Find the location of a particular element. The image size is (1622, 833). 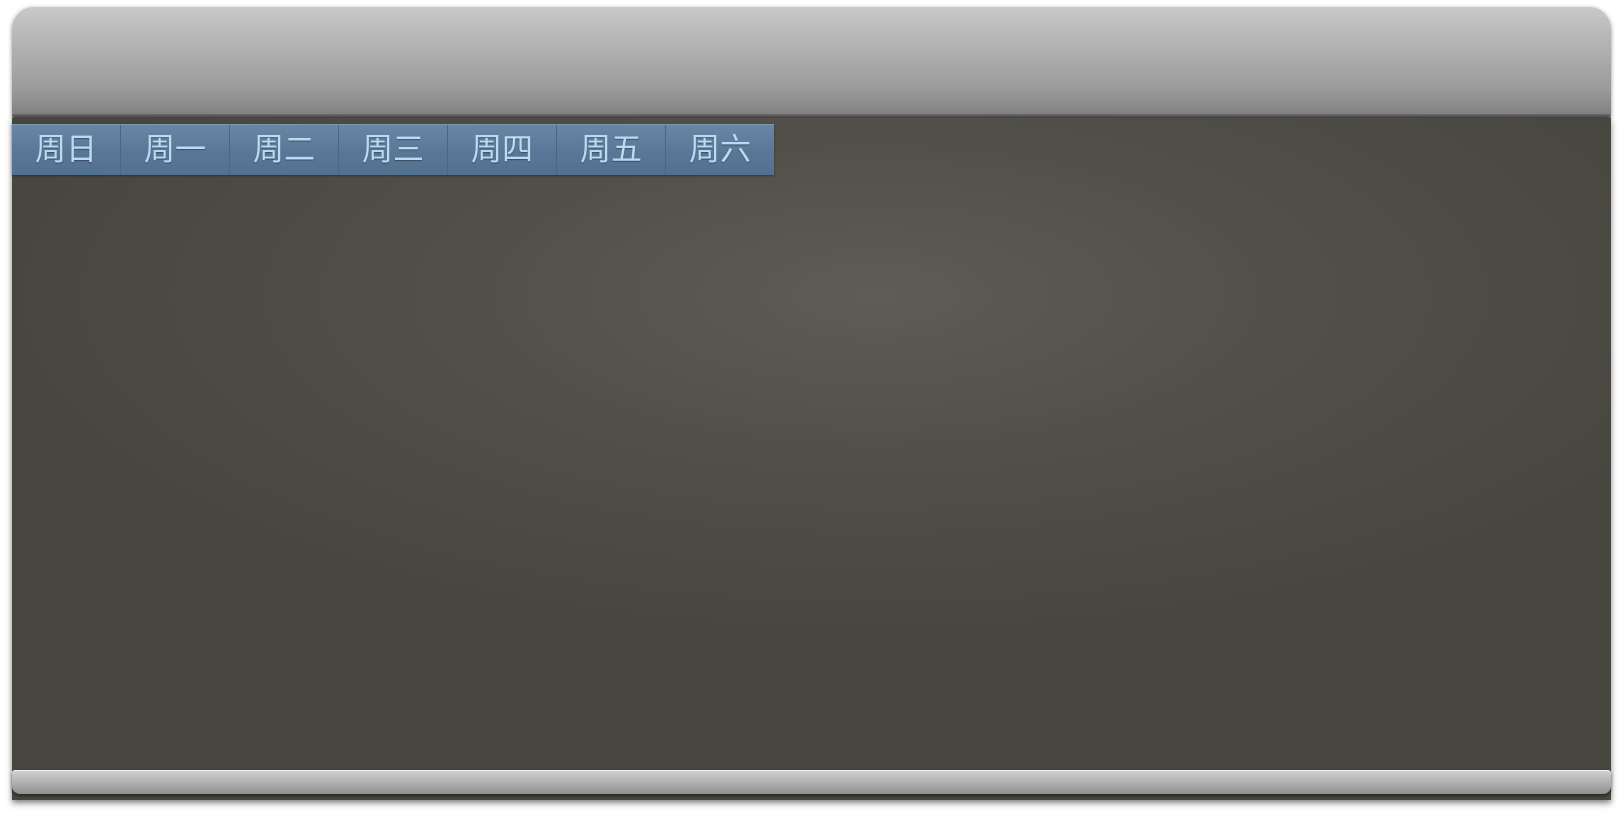

day-tab-bar: 周日 周一 周二 周三 周四 周五 周六 is located at coordinates (393, 149).